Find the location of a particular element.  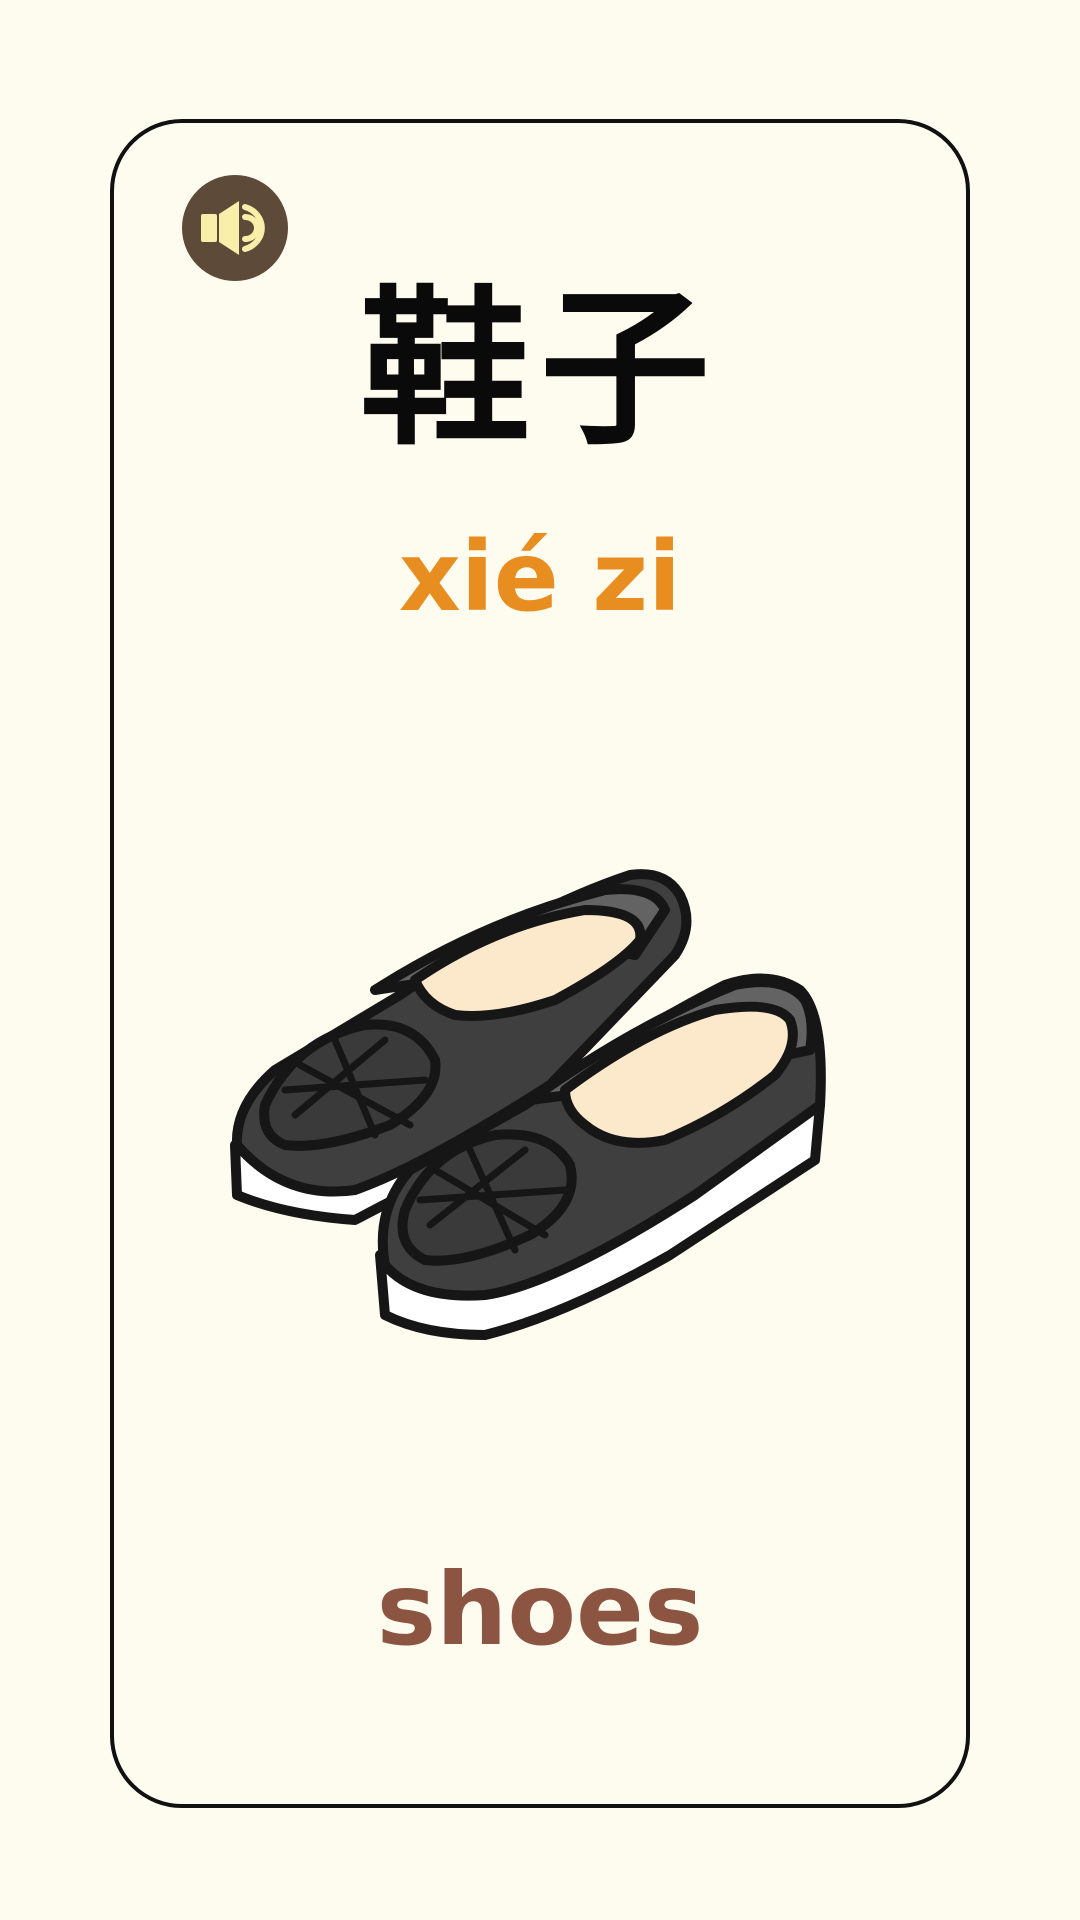

chinese-word: 鞋子 is located at coordinates (539, 370).